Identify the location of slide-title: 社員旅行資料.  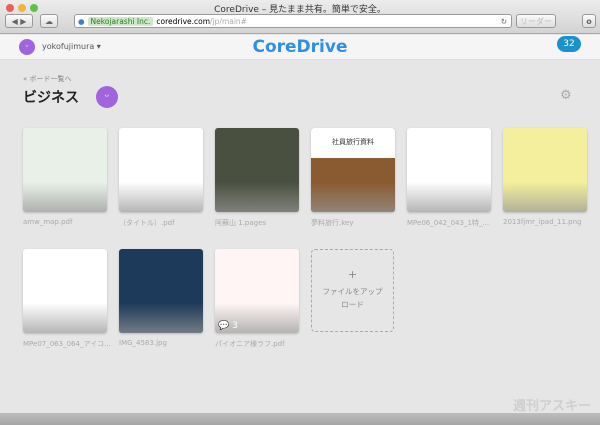
(353, 143).